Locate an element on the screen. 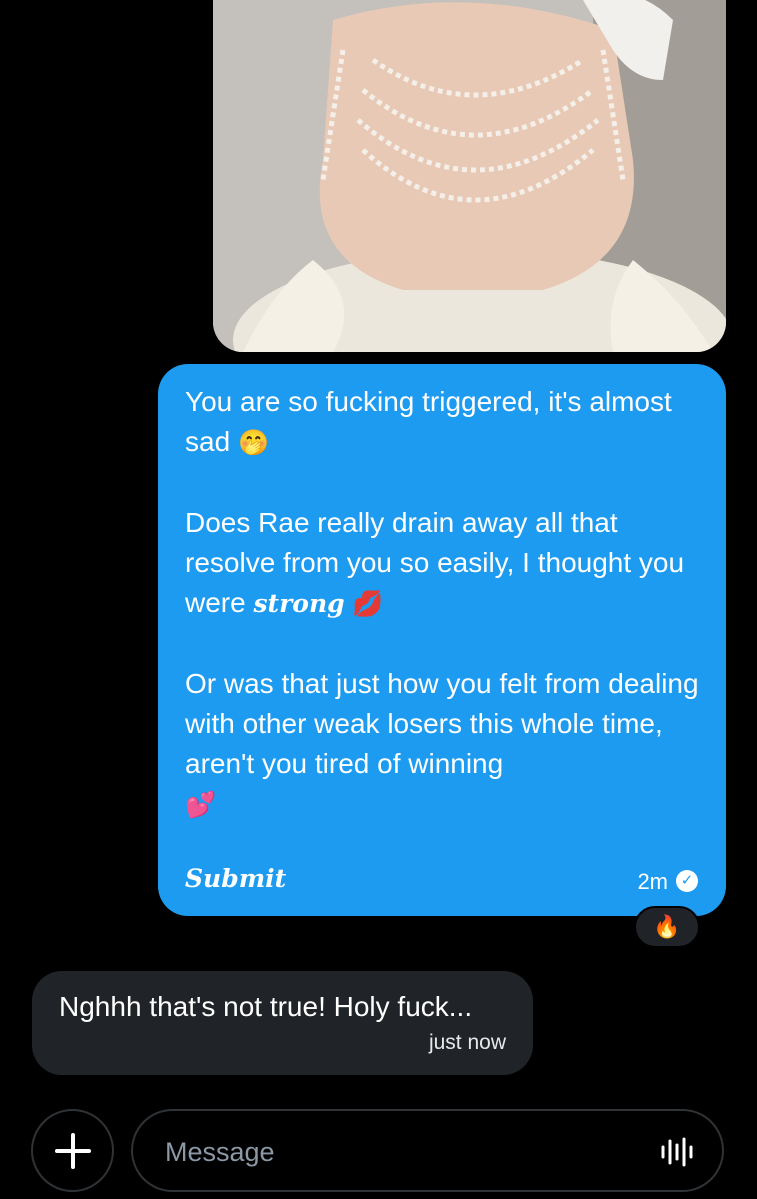 This screenshot has height=1199, width=757. incoming-message-timestamp: just now is located at coordinates (467, 1042).